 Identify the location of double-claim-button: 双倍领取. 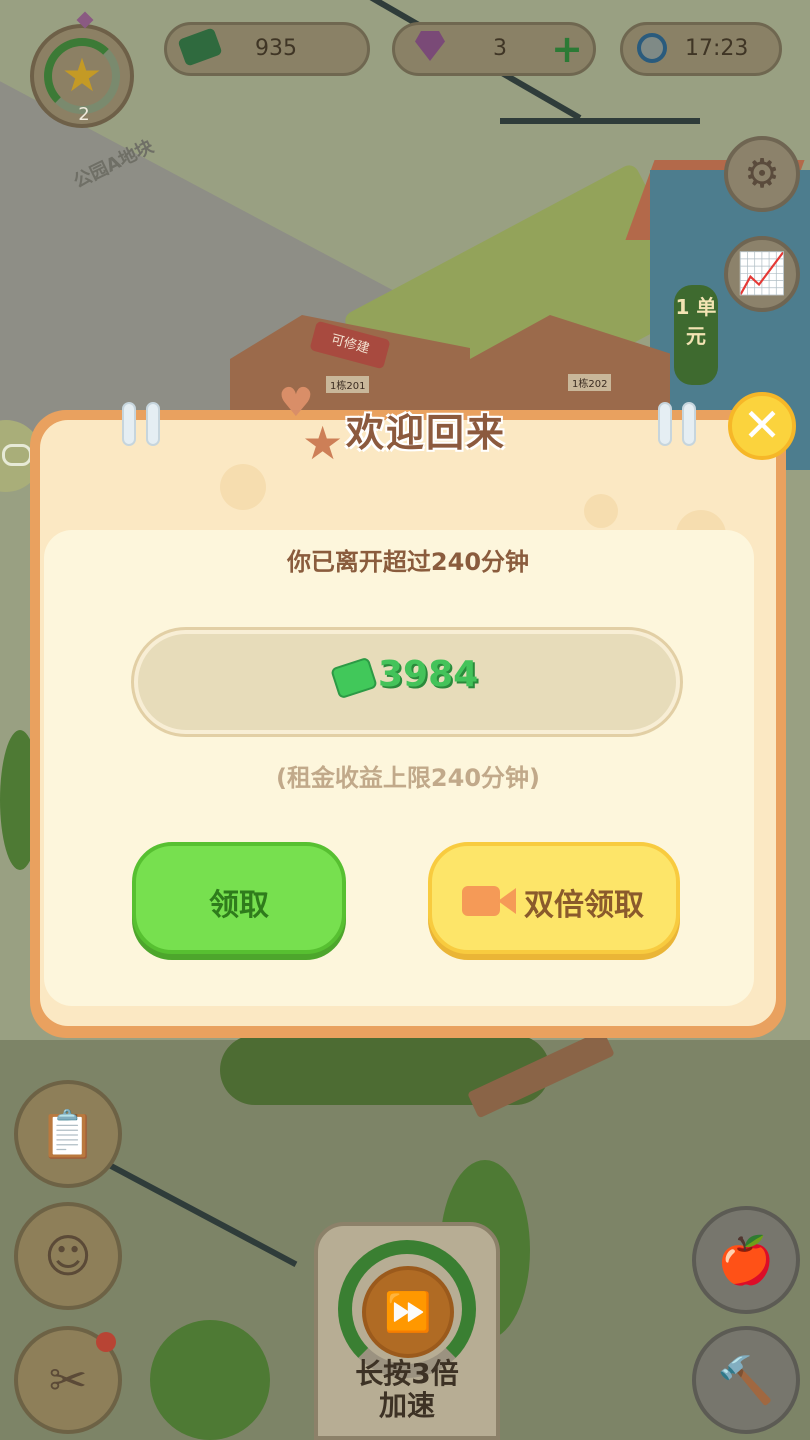
(554, 898).